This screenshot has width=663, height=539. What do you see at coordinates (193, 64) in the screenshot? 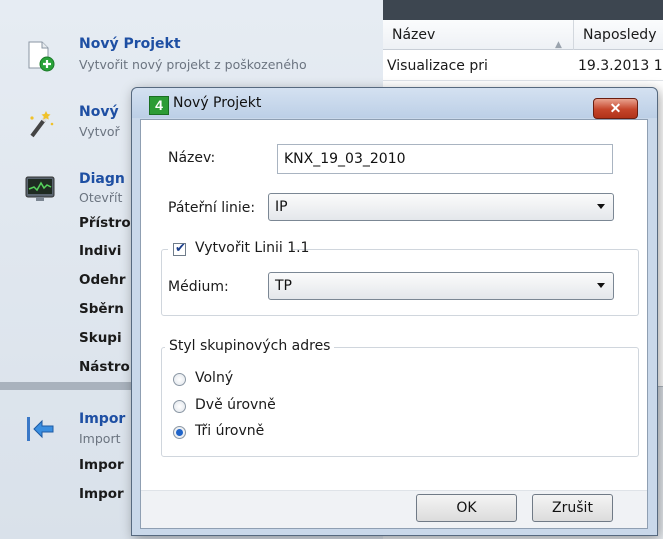
I see `task-subtitle: Vytvořit nový projekt z poškozeného` at bounding box center [193, 64].